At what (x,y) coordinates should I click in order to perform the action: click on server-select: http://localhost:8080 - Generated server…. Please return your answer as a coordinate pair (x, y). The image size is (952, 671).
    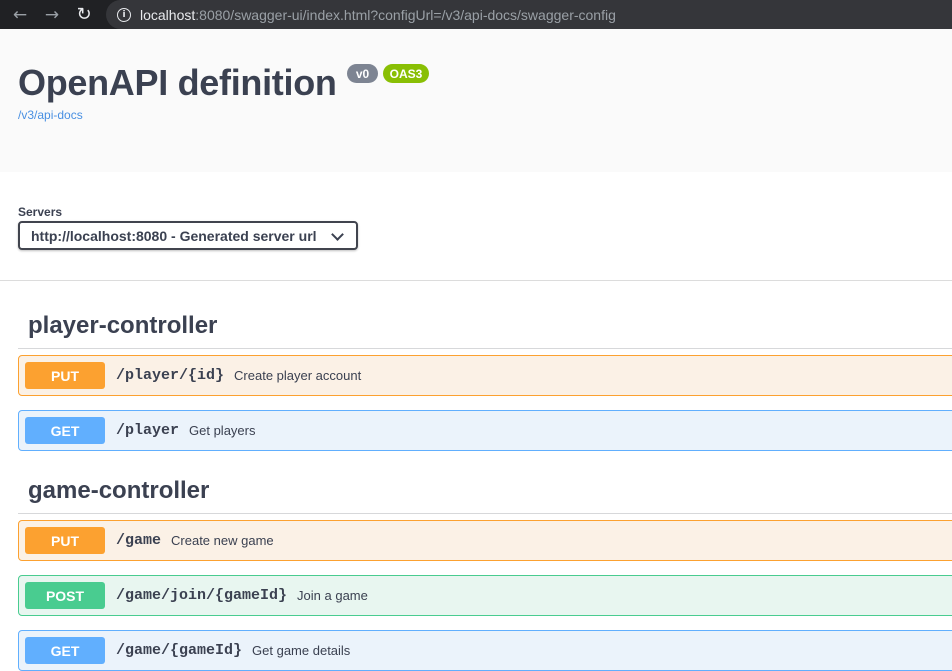
    Looking at the image, I should click on (188, 235).